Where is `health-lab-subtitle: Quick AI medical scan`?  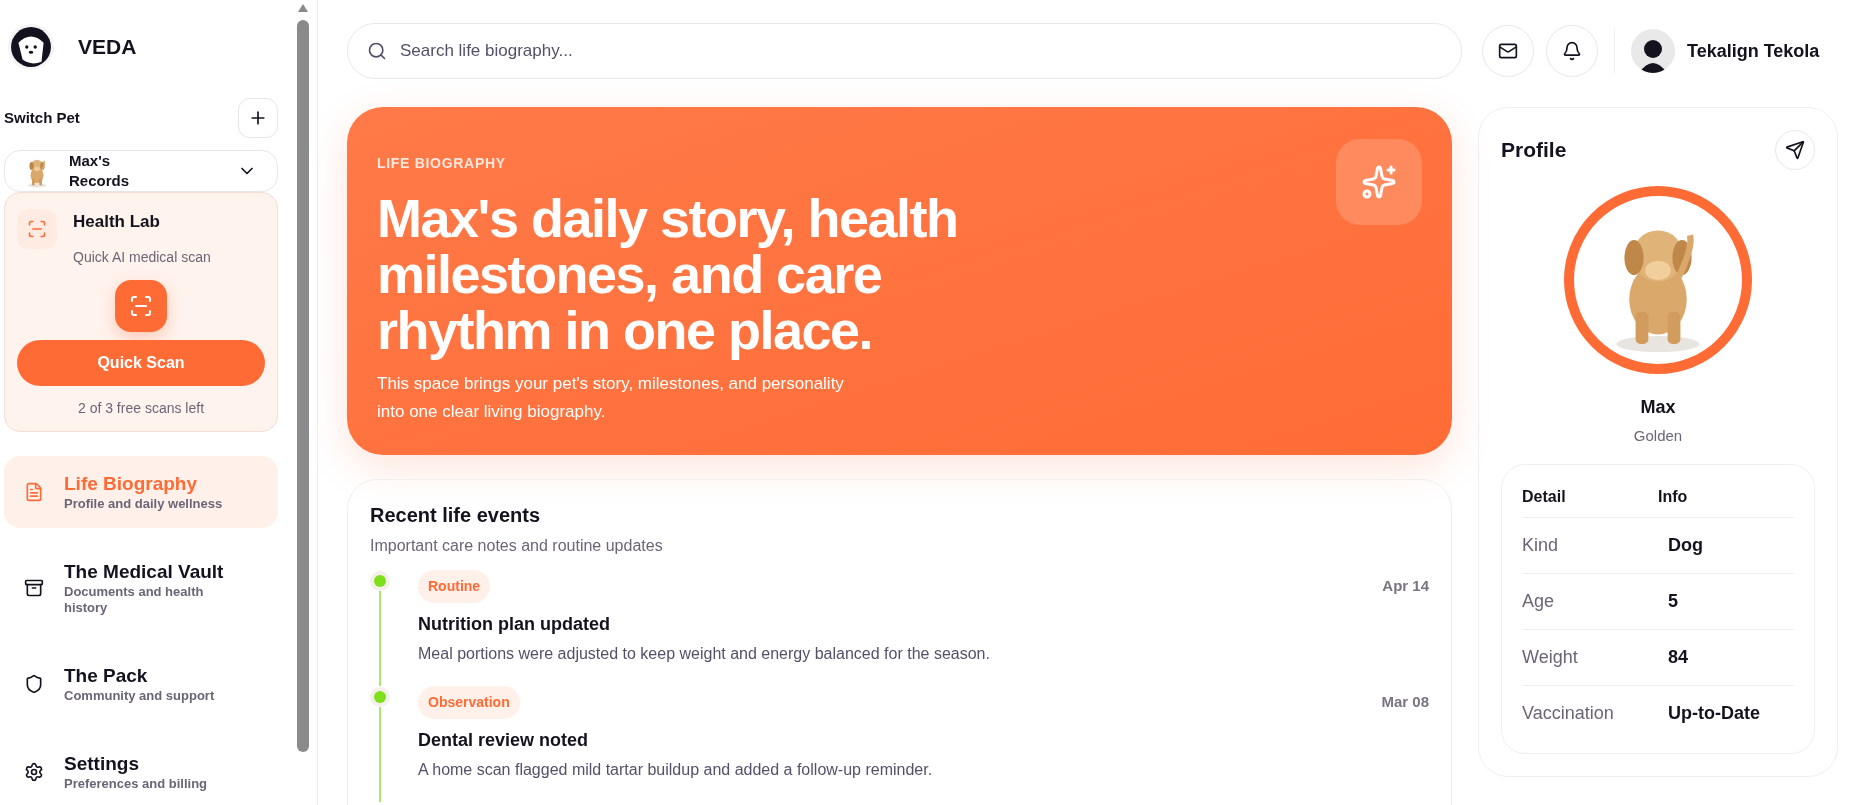 health-lab-subtitle: Quick AI medical scan is located at coordinates (142, 257).